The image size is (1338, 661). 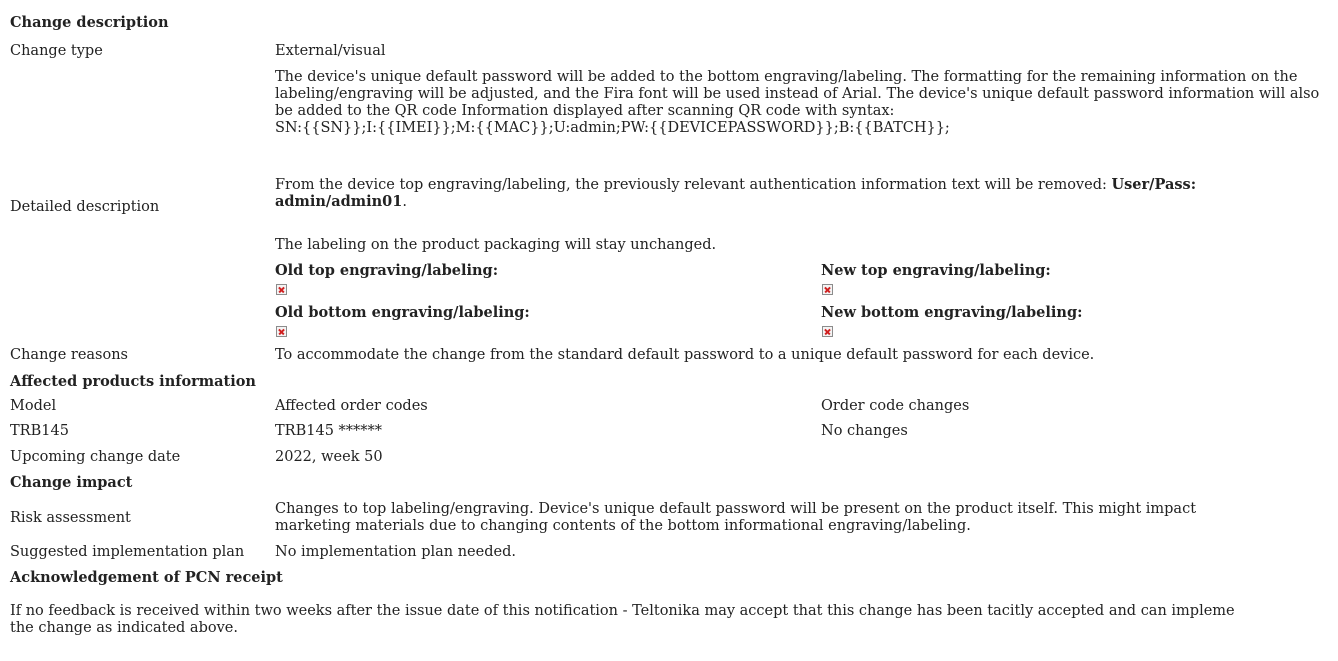 I want to click on new-top-label: New top engraving/labeling:, so click(x=936, y=270).